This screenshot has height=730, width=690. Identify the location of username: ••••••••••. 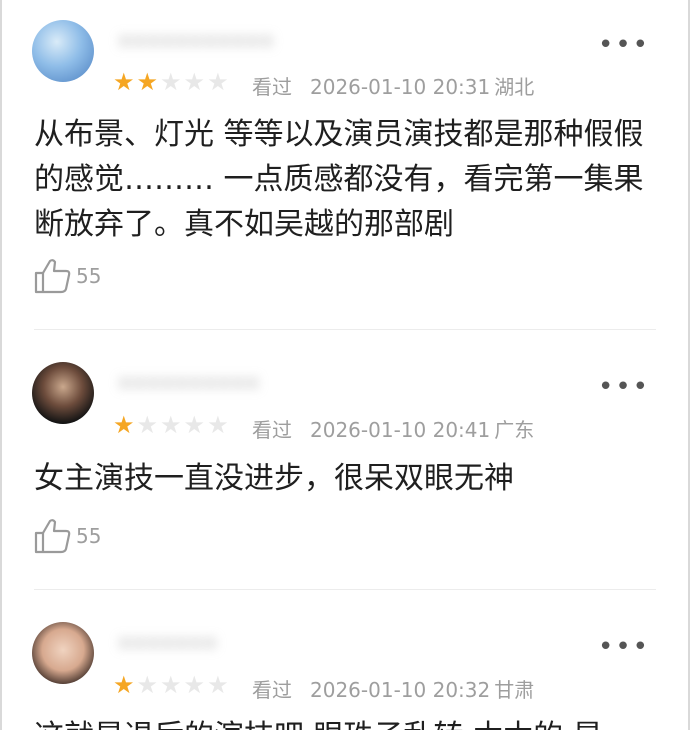
(189, 385).